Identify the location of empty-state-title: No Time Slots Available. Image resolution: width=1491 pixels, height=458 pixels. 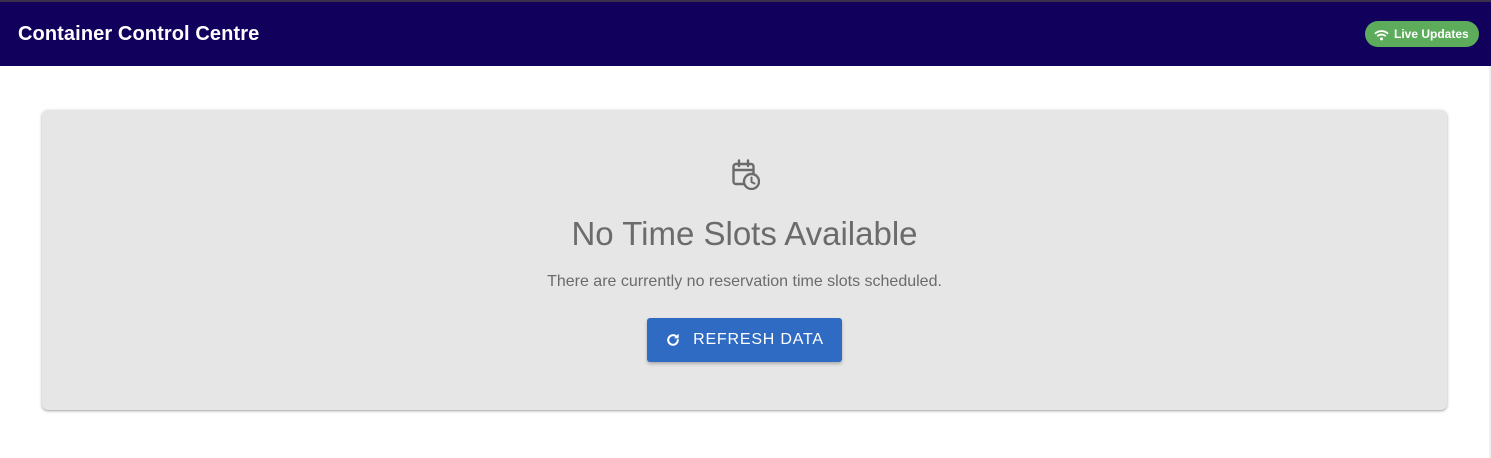
(744, 233).